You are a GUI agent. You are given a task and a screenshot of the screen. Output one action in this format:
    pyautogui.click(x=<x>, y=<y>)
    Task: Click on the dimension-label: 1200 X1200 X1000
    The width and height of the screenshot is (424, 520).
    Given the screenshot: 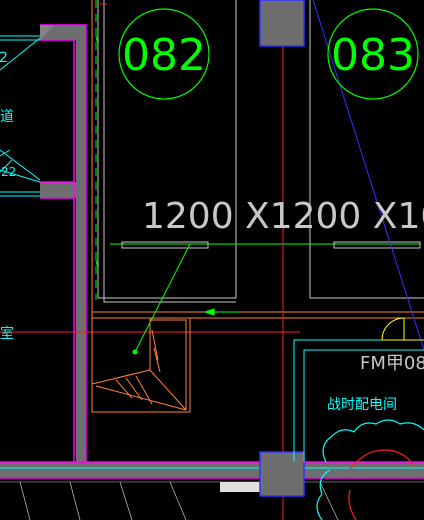 What is the action you would take?
    pyautogui.click(x=283, y=216)
    